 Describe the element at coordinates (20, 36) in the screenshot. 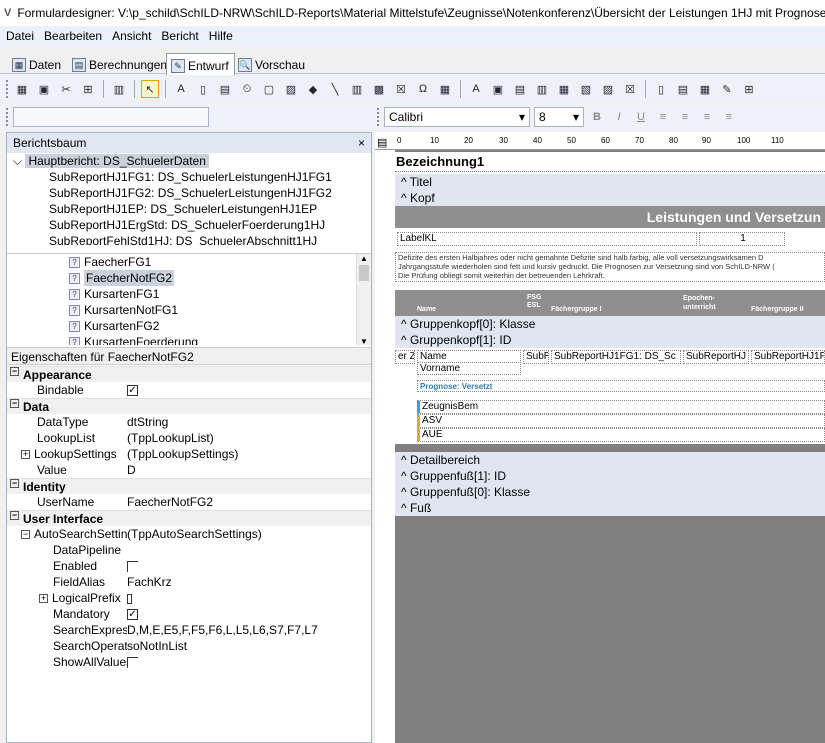

I see `menu-datei: Datei` at that location.